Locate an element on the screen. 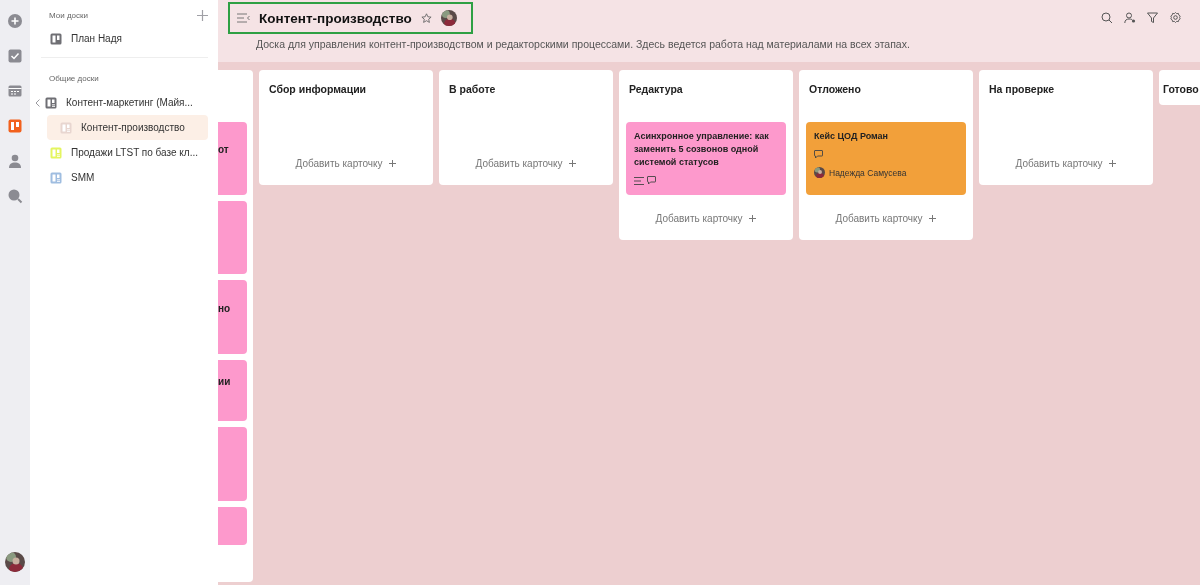  person-icon is located at coordinates (15, 161).